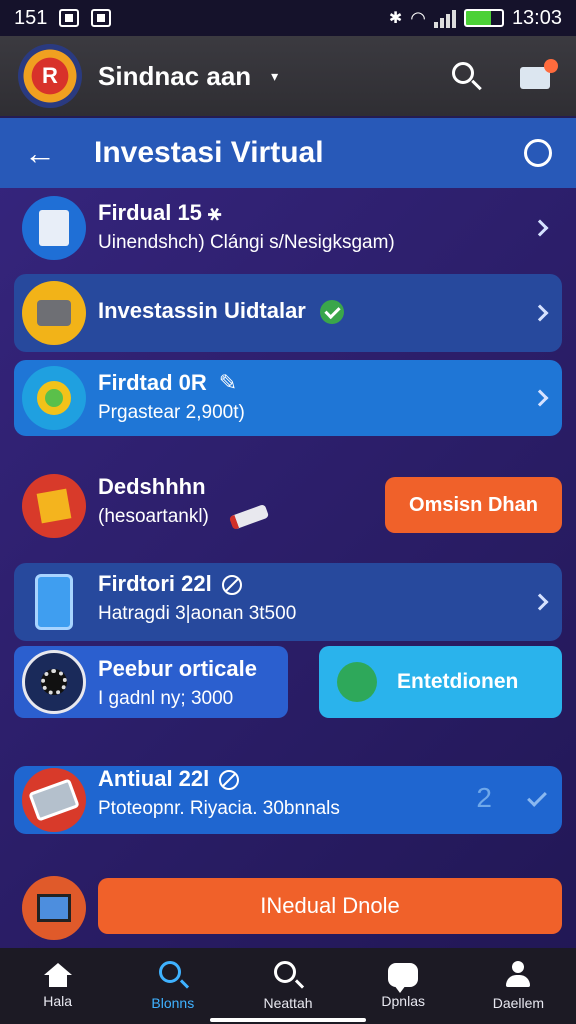 The height and width of the screenshot is (1024, 576). I want to click on nav-item-search-active: Blonns, so click(172, 986).